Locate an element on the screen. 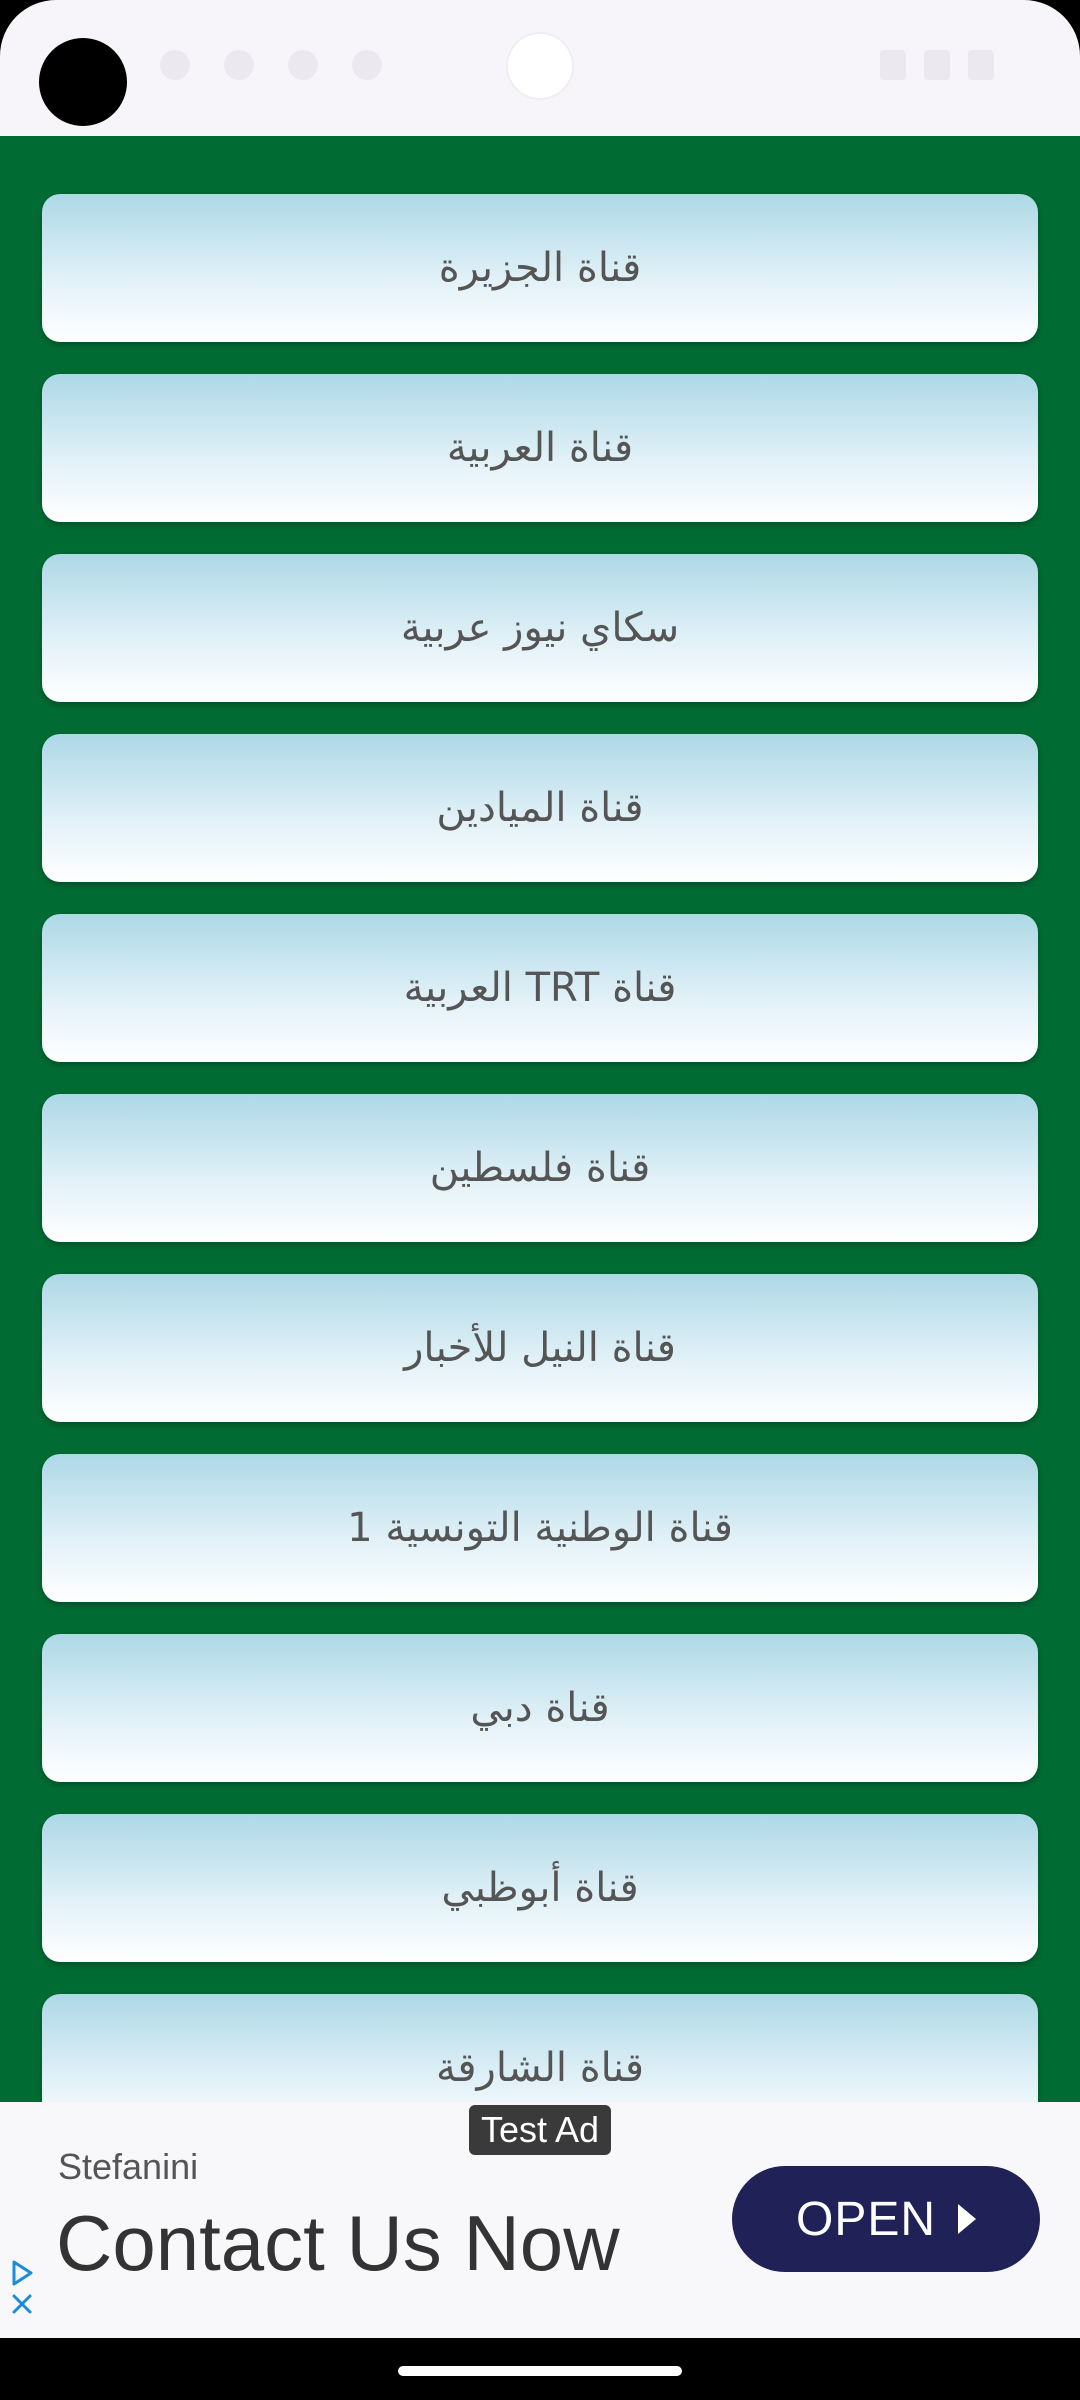 The image size is (1080, 2400). channel-button-skynews-arabia: سكاي نيوز عربية is located at coordinates (540, 628).